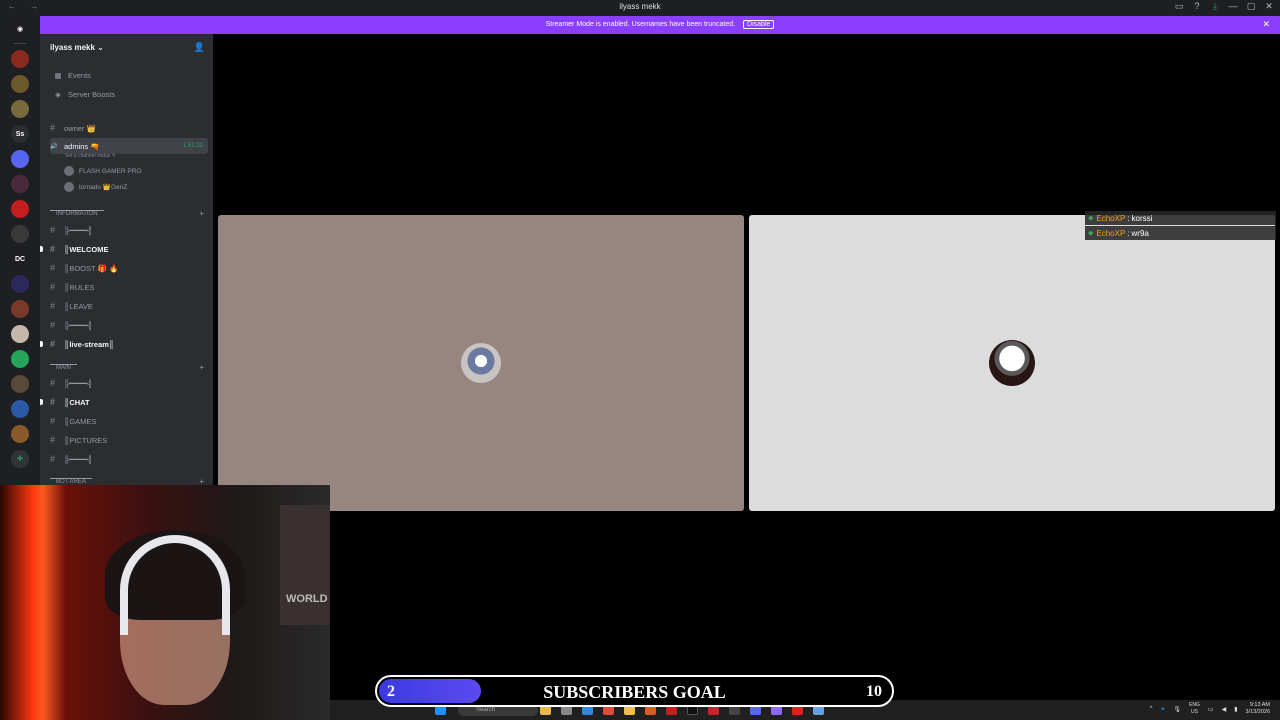 This screenshot has width=1280, height=720. Describe the element at coordinates (1257, 712) in the screenshot. I see `clock-date: 3/13/2026` at that location.